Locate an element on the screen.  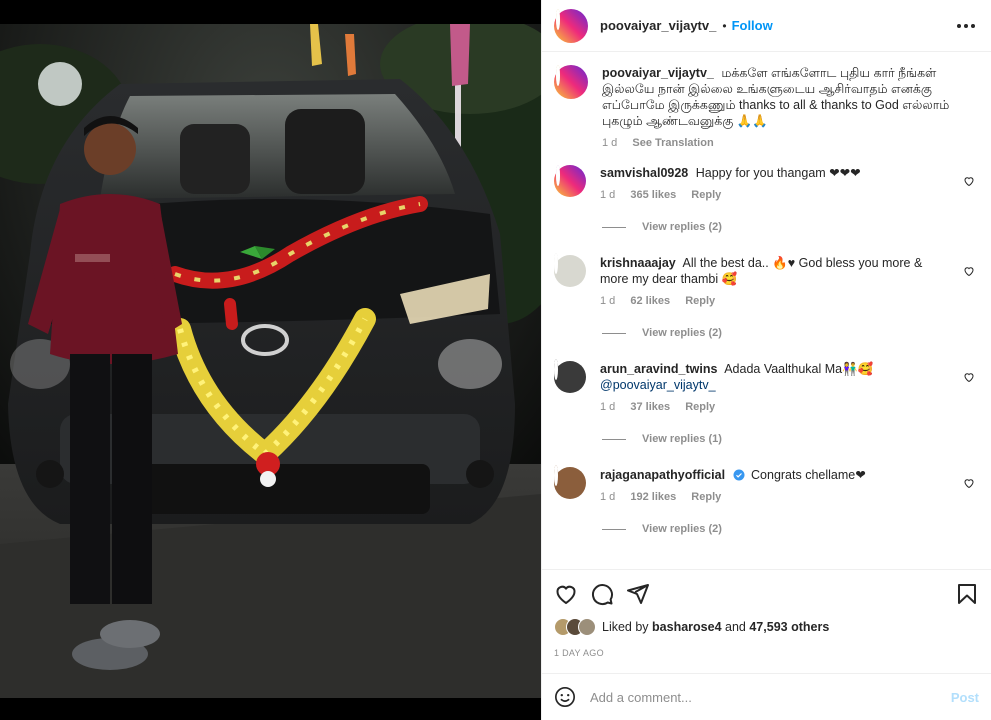
heart-icon is located at coordinates (566, 594).